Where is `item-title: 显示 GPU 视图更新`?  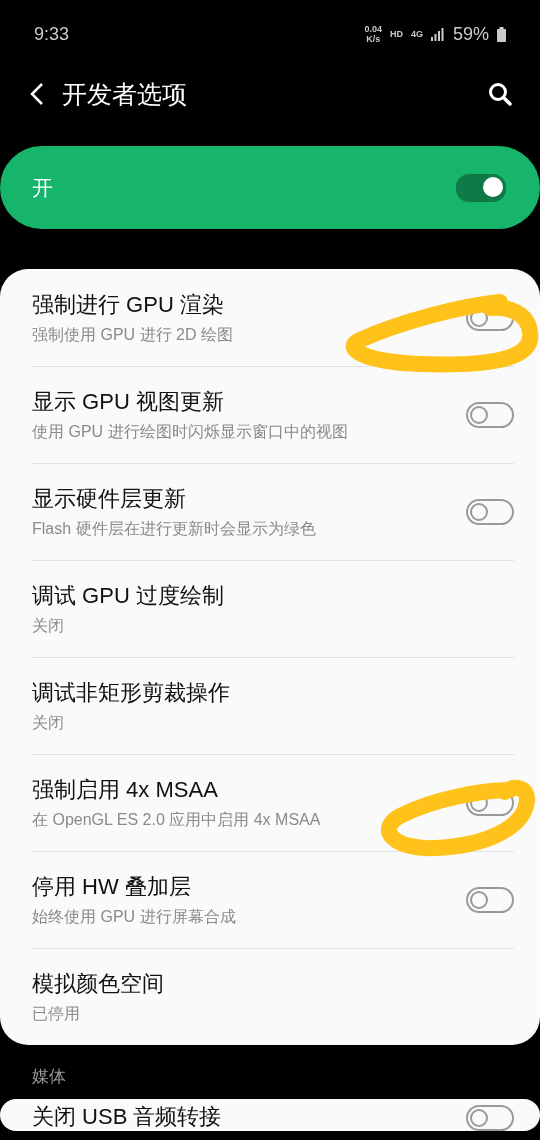
item-title: 显示 GPU 视图更新 is located at coordinates (128, 402).